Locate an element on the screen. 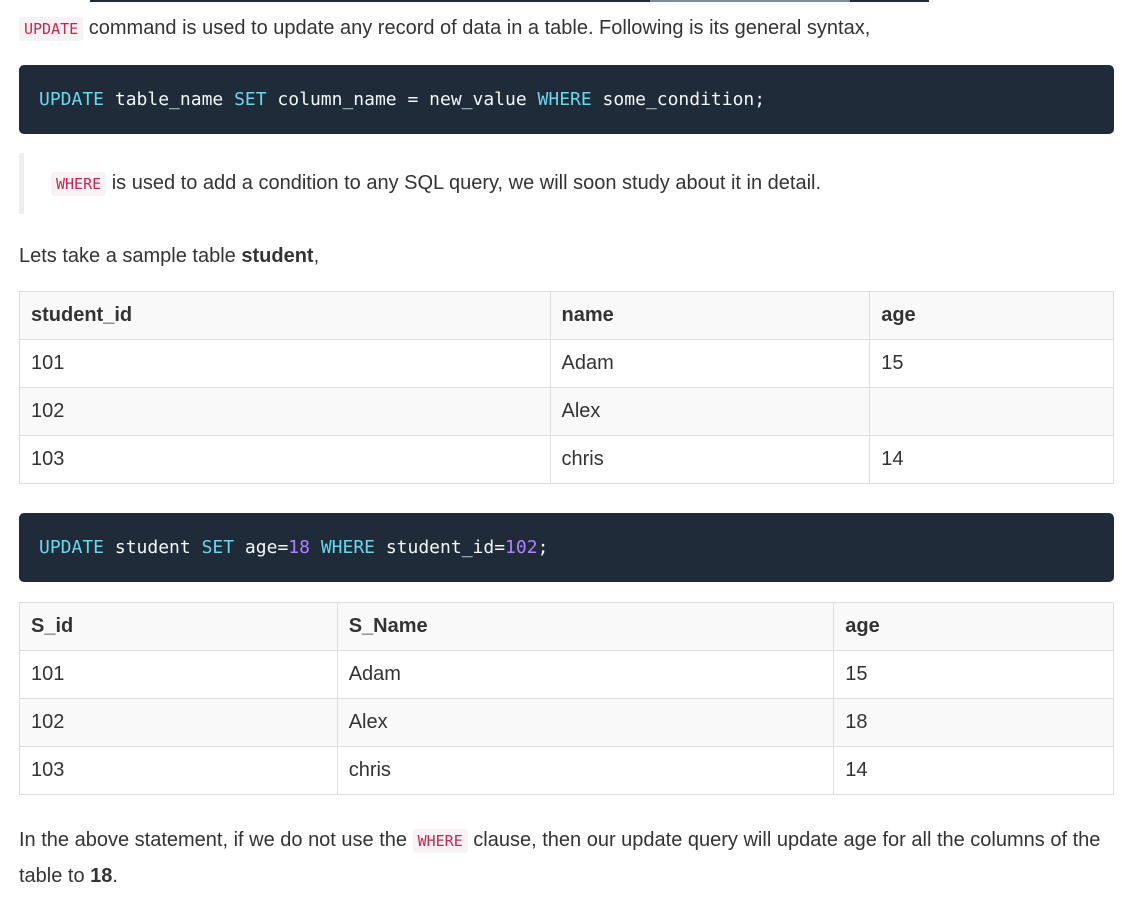 This screenshot has height=905, width=1122. code-text: some_condition; is located at coordinates (678, 99).